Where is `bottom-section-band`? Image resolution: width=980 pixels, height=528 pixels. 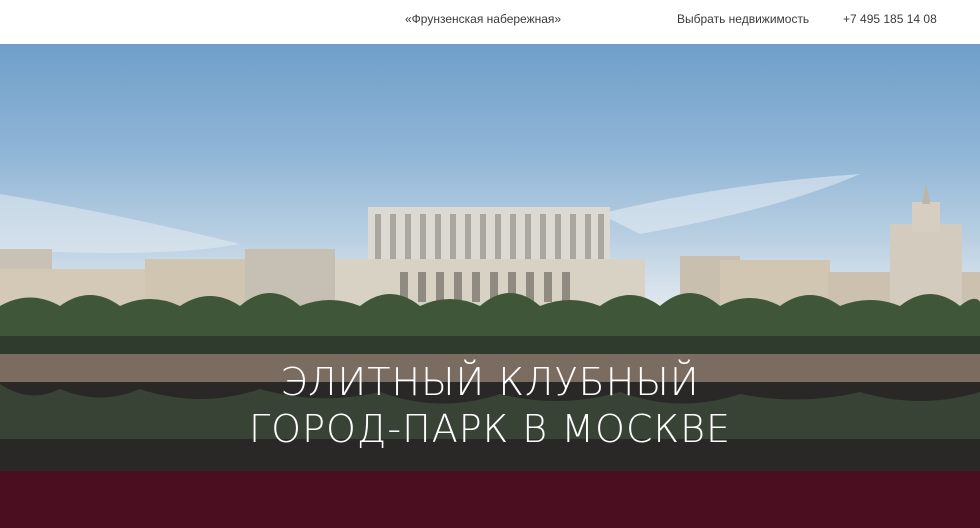
bottom-section-band is located at coordinates (490, 499).